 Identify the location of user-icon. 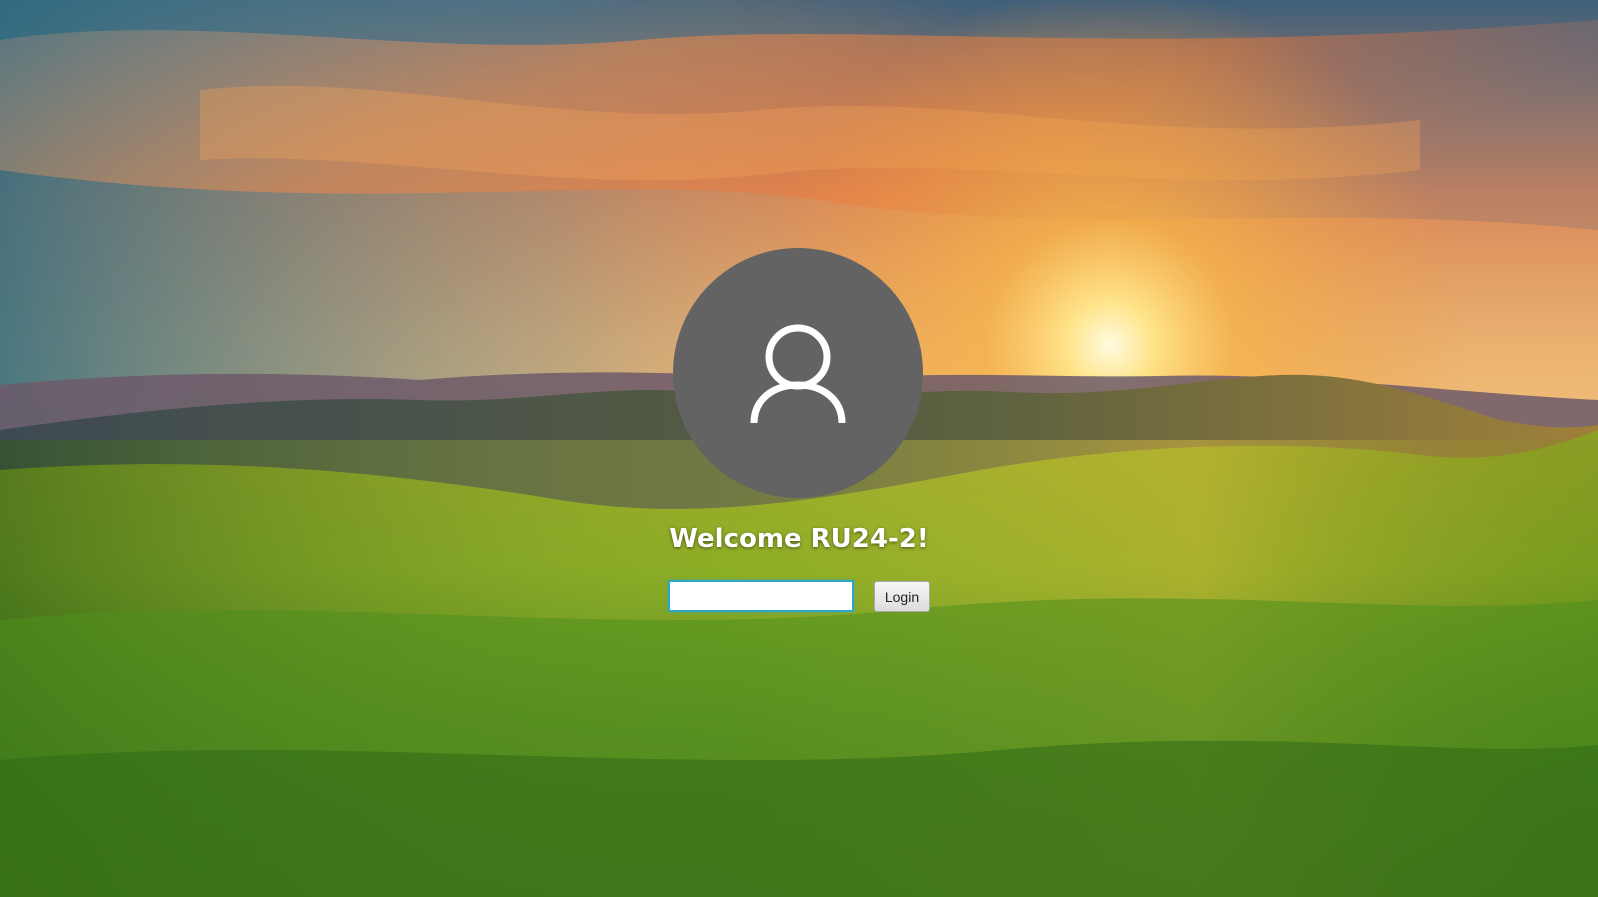
(798, 373).